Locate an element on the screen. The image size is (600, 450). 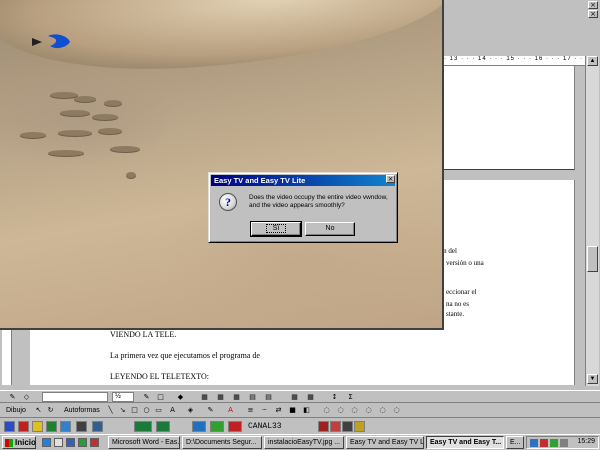
scroll-down-icon: ▼ is located at coordinates (592, 379).